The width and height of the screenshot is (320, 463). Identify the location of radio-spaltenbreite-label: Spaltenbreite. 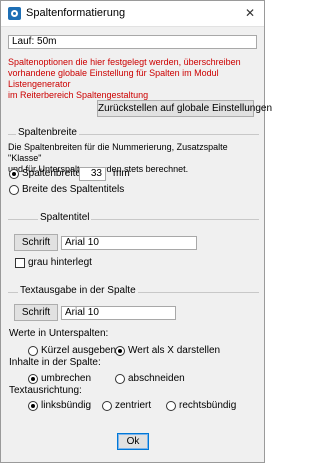
(51, 173).